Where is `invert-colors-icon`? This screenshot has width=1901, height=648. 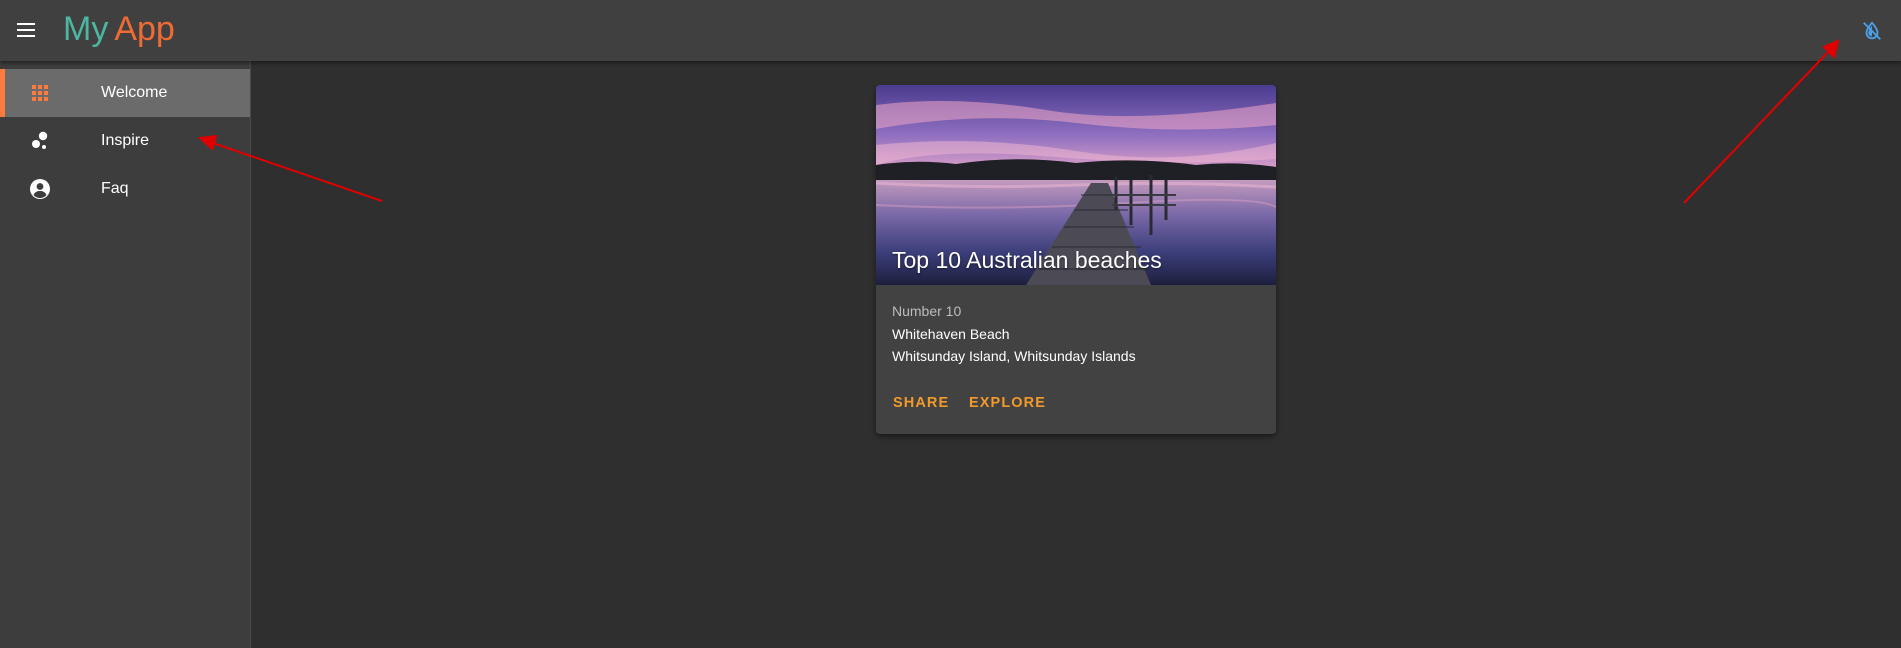 invert-colors-icon is located at coordinates (1872, 30).